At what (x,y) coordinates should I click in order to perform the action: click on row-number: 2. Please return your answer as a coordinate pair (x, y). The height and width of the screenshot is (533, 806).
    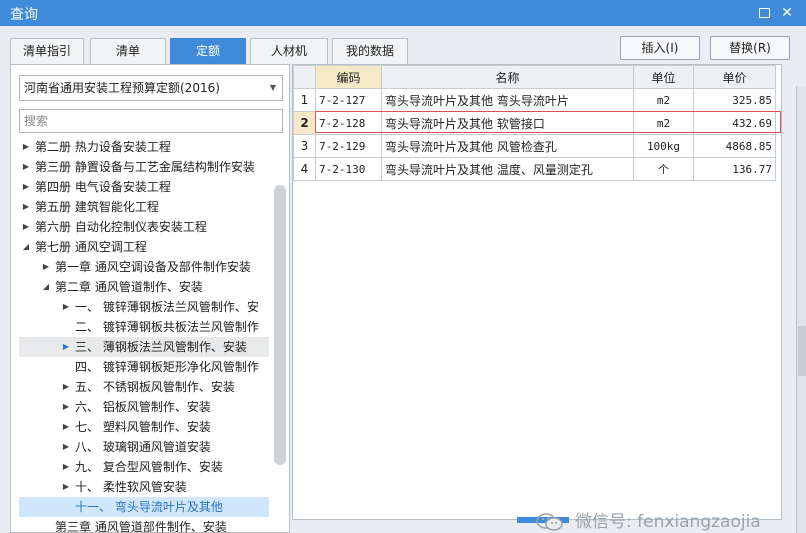
    Looking at the image, I should click on (304, 123).